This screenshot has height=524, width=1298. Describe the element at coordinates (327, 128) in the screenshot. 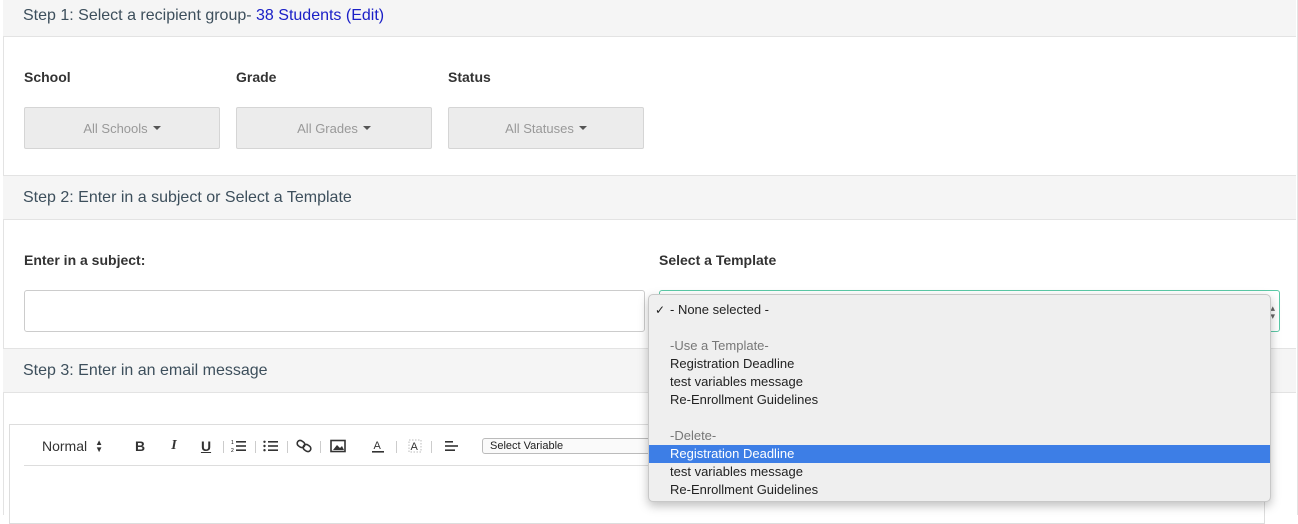

I see `grade-filter-value: All Grades` at that location.